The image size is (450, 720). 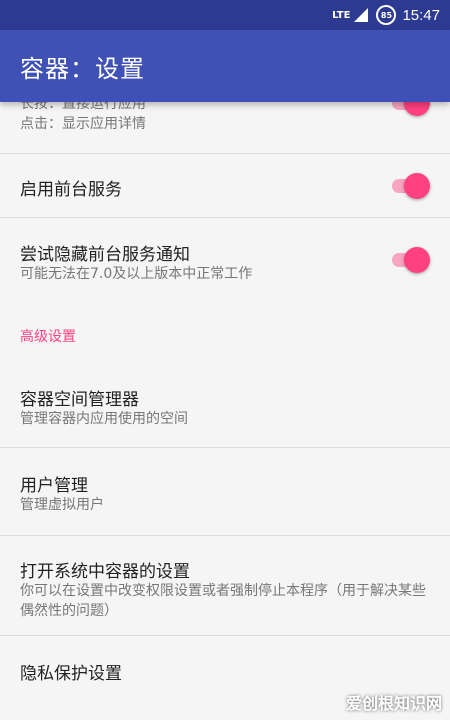 I want to click on hide-notification-switch, so click(x=409, y=260).